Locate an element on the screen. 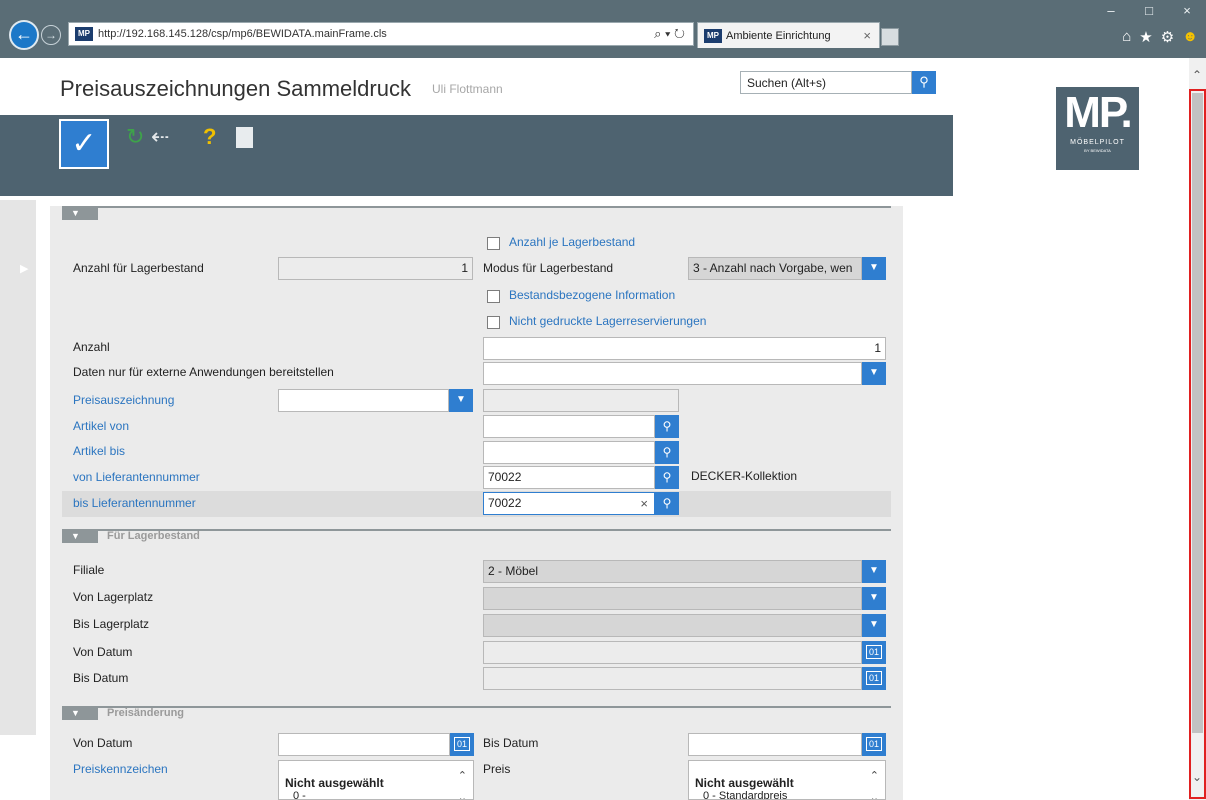  checkbox-anzahl-je-lagerbestand is located at coordinates (493, 243).